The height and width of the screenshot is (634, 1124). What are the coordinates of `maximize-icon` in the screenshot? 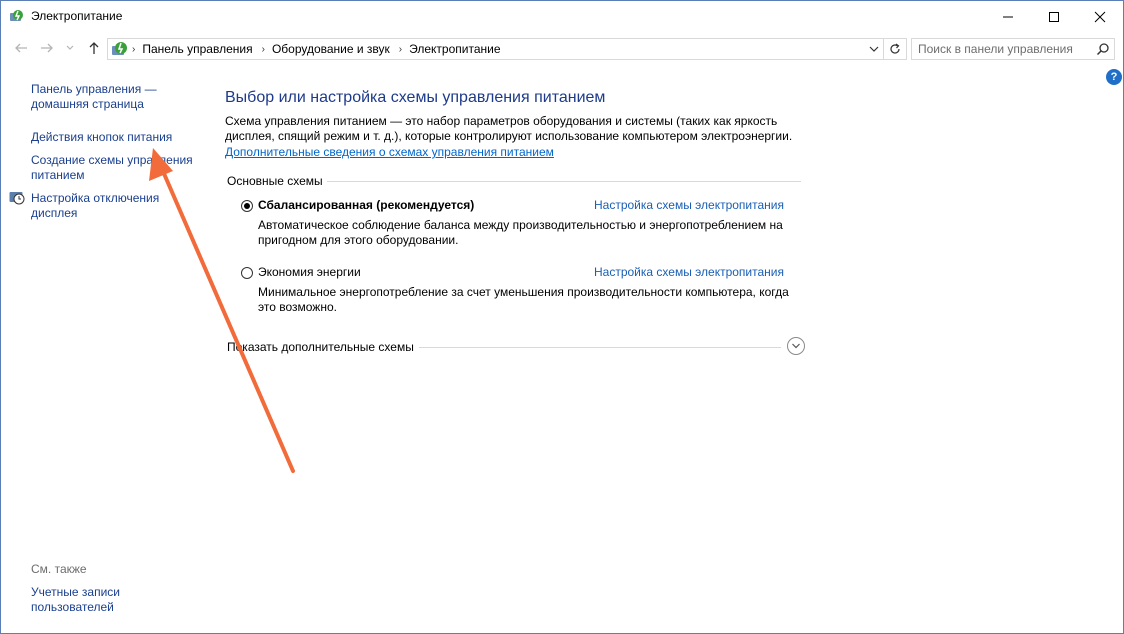 It's located at (1054, 16).